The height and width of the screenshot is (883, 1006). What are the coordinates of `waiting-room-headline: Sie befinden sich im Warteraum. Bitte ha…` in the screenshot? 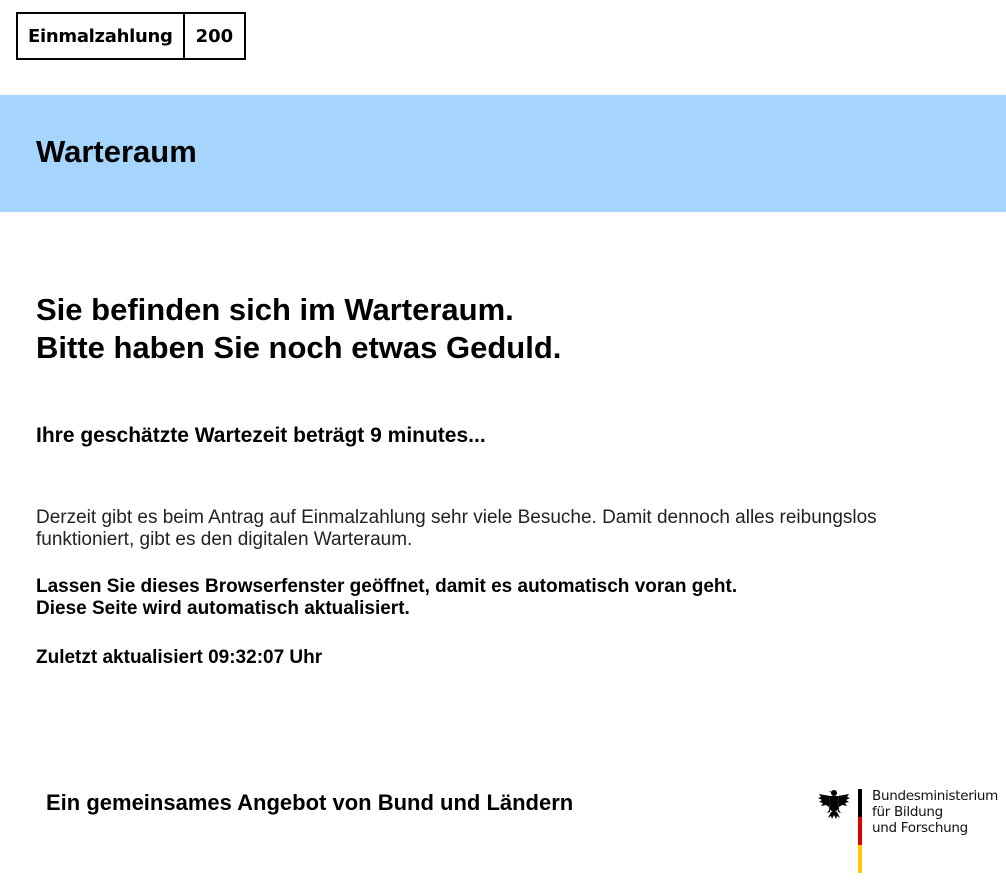 It's located at (298, 329).